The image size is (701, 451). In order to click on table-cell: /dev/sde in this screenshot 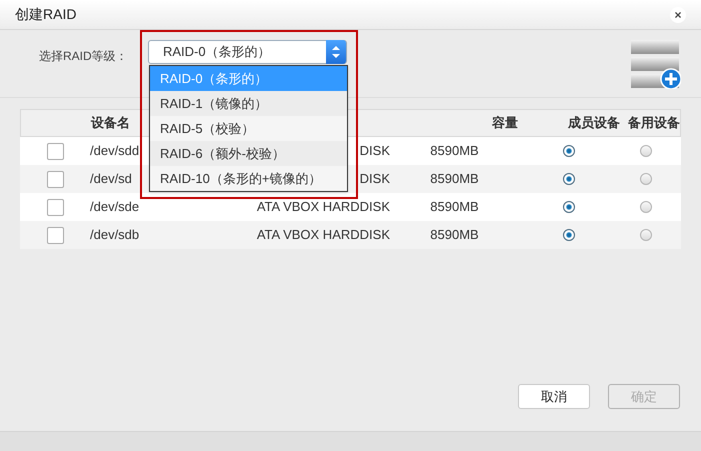, I will do `click(115, 206)`.